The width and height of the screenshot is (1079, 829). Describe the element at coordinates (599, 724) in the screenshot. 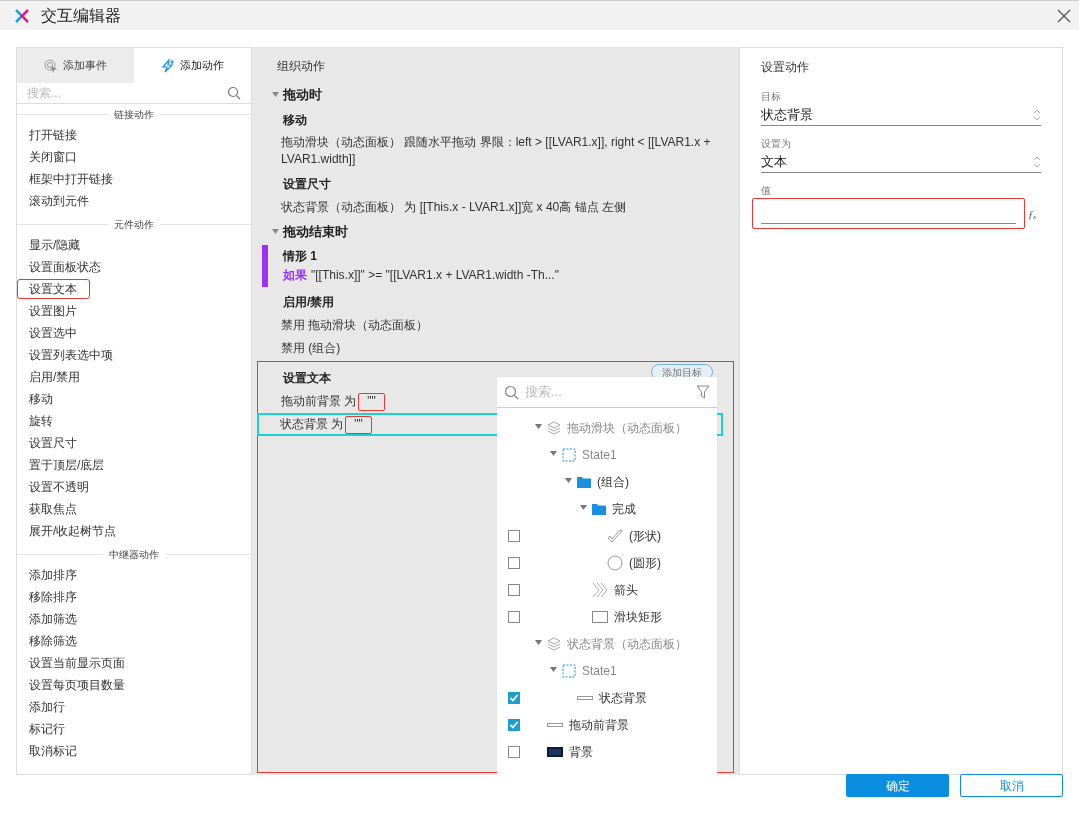

I see `tree-item: 拖动前背景` at that location.